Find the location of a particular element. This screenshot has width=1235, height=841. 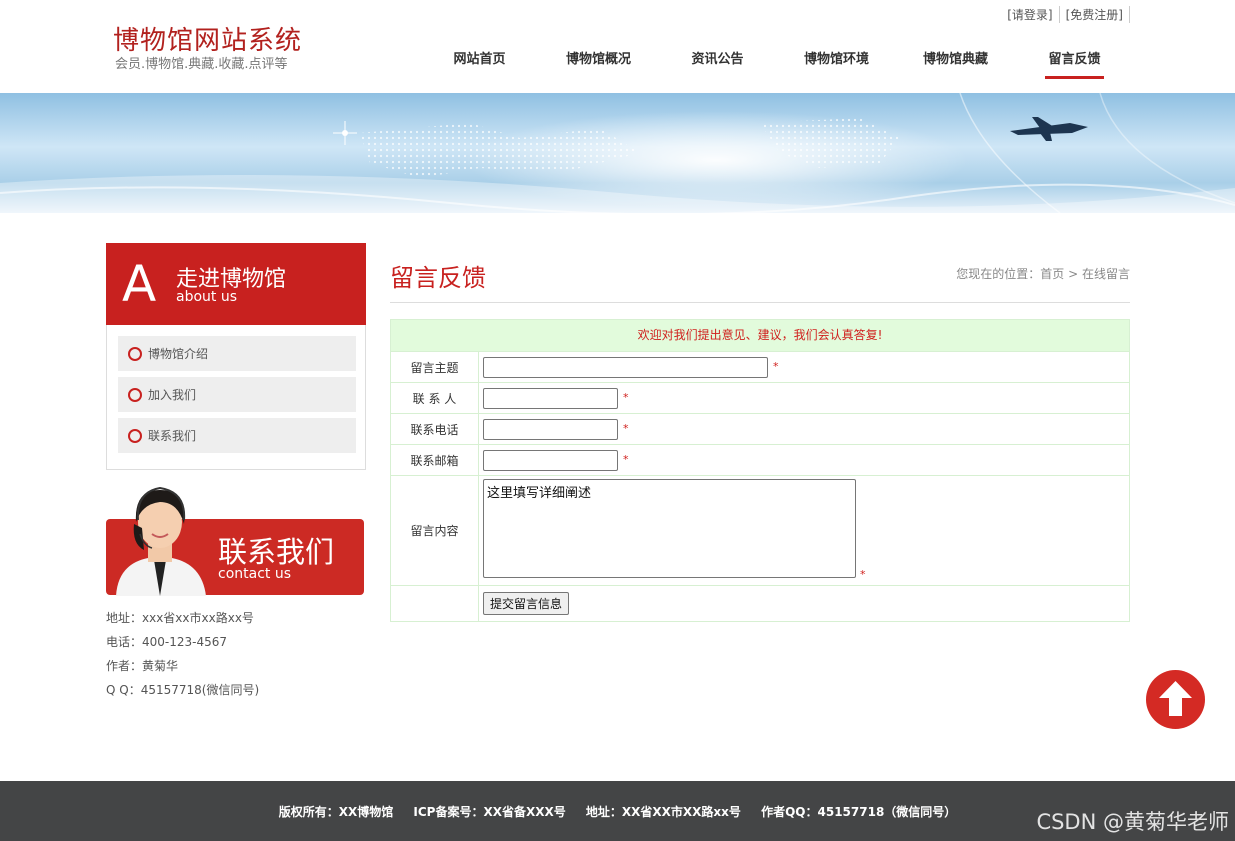

nav-news-label: 资讯公告 is located at coordinates (717, 59).